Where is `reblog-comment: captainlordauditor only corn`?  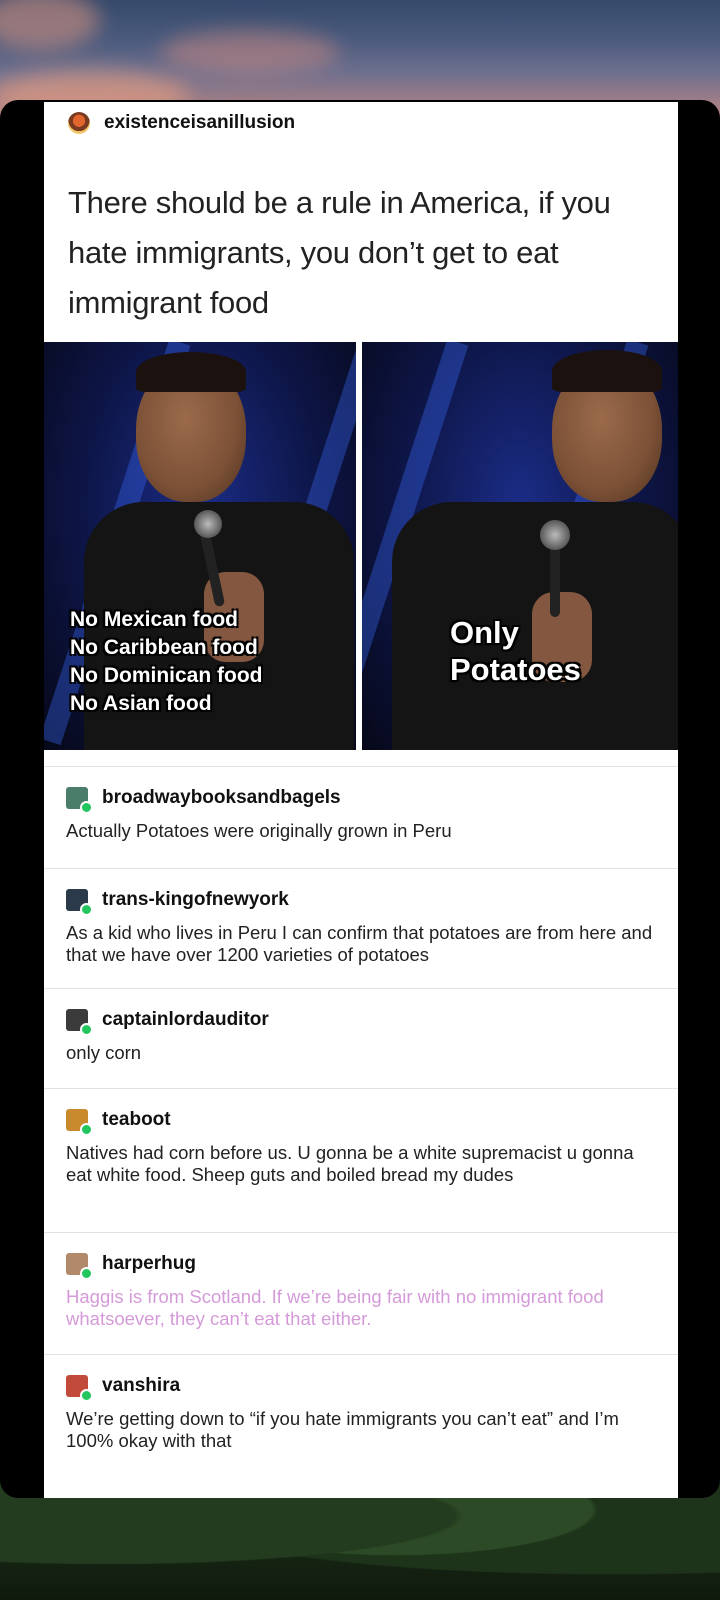 reblog-comment: captainlordauditor only corn is located at coordinates (361, 1038).